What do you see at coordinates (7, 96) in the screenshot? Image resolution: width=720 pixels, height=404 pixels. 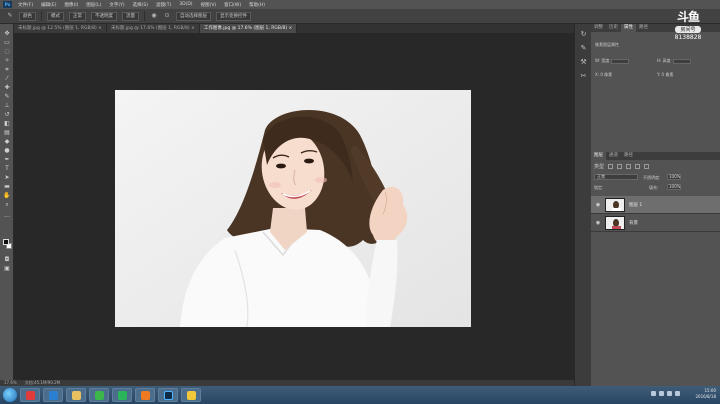 I see `brush-tool-icon: ✎` at bounding box center [7, 96].